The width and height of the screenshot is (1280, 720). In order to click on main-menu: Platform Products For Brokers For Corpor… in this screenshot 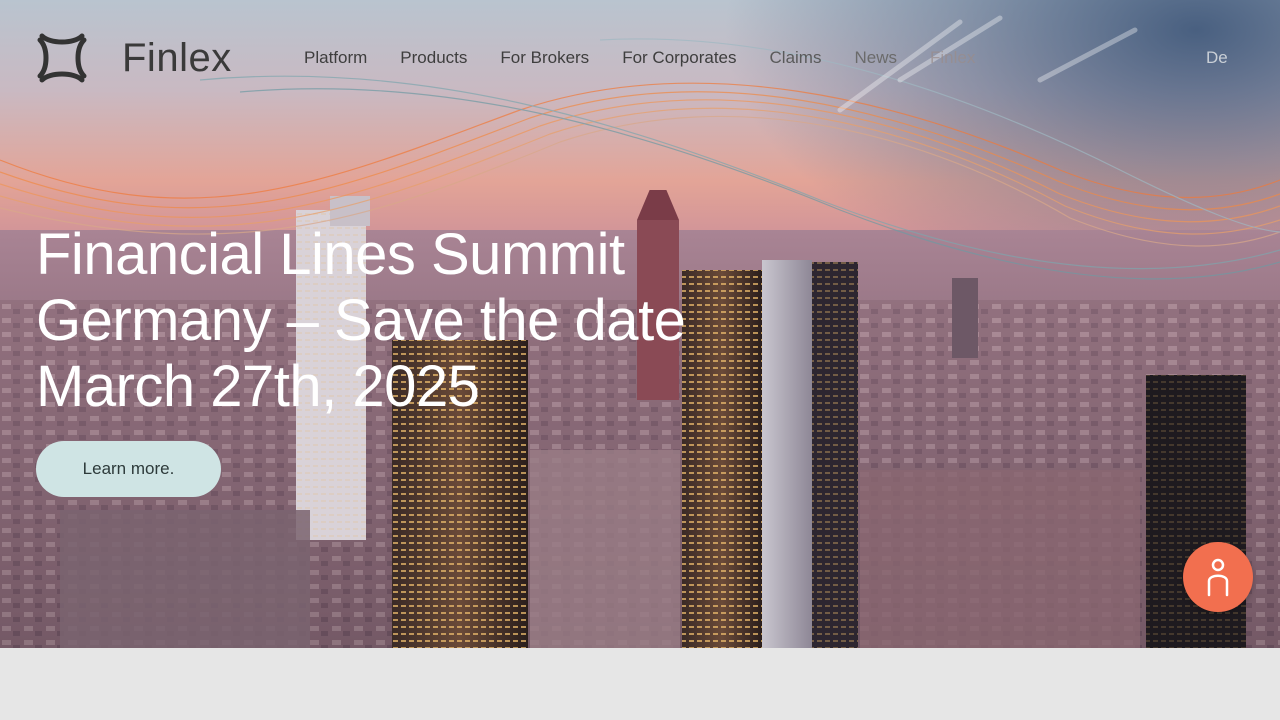, I will do `click(656, 58)`.